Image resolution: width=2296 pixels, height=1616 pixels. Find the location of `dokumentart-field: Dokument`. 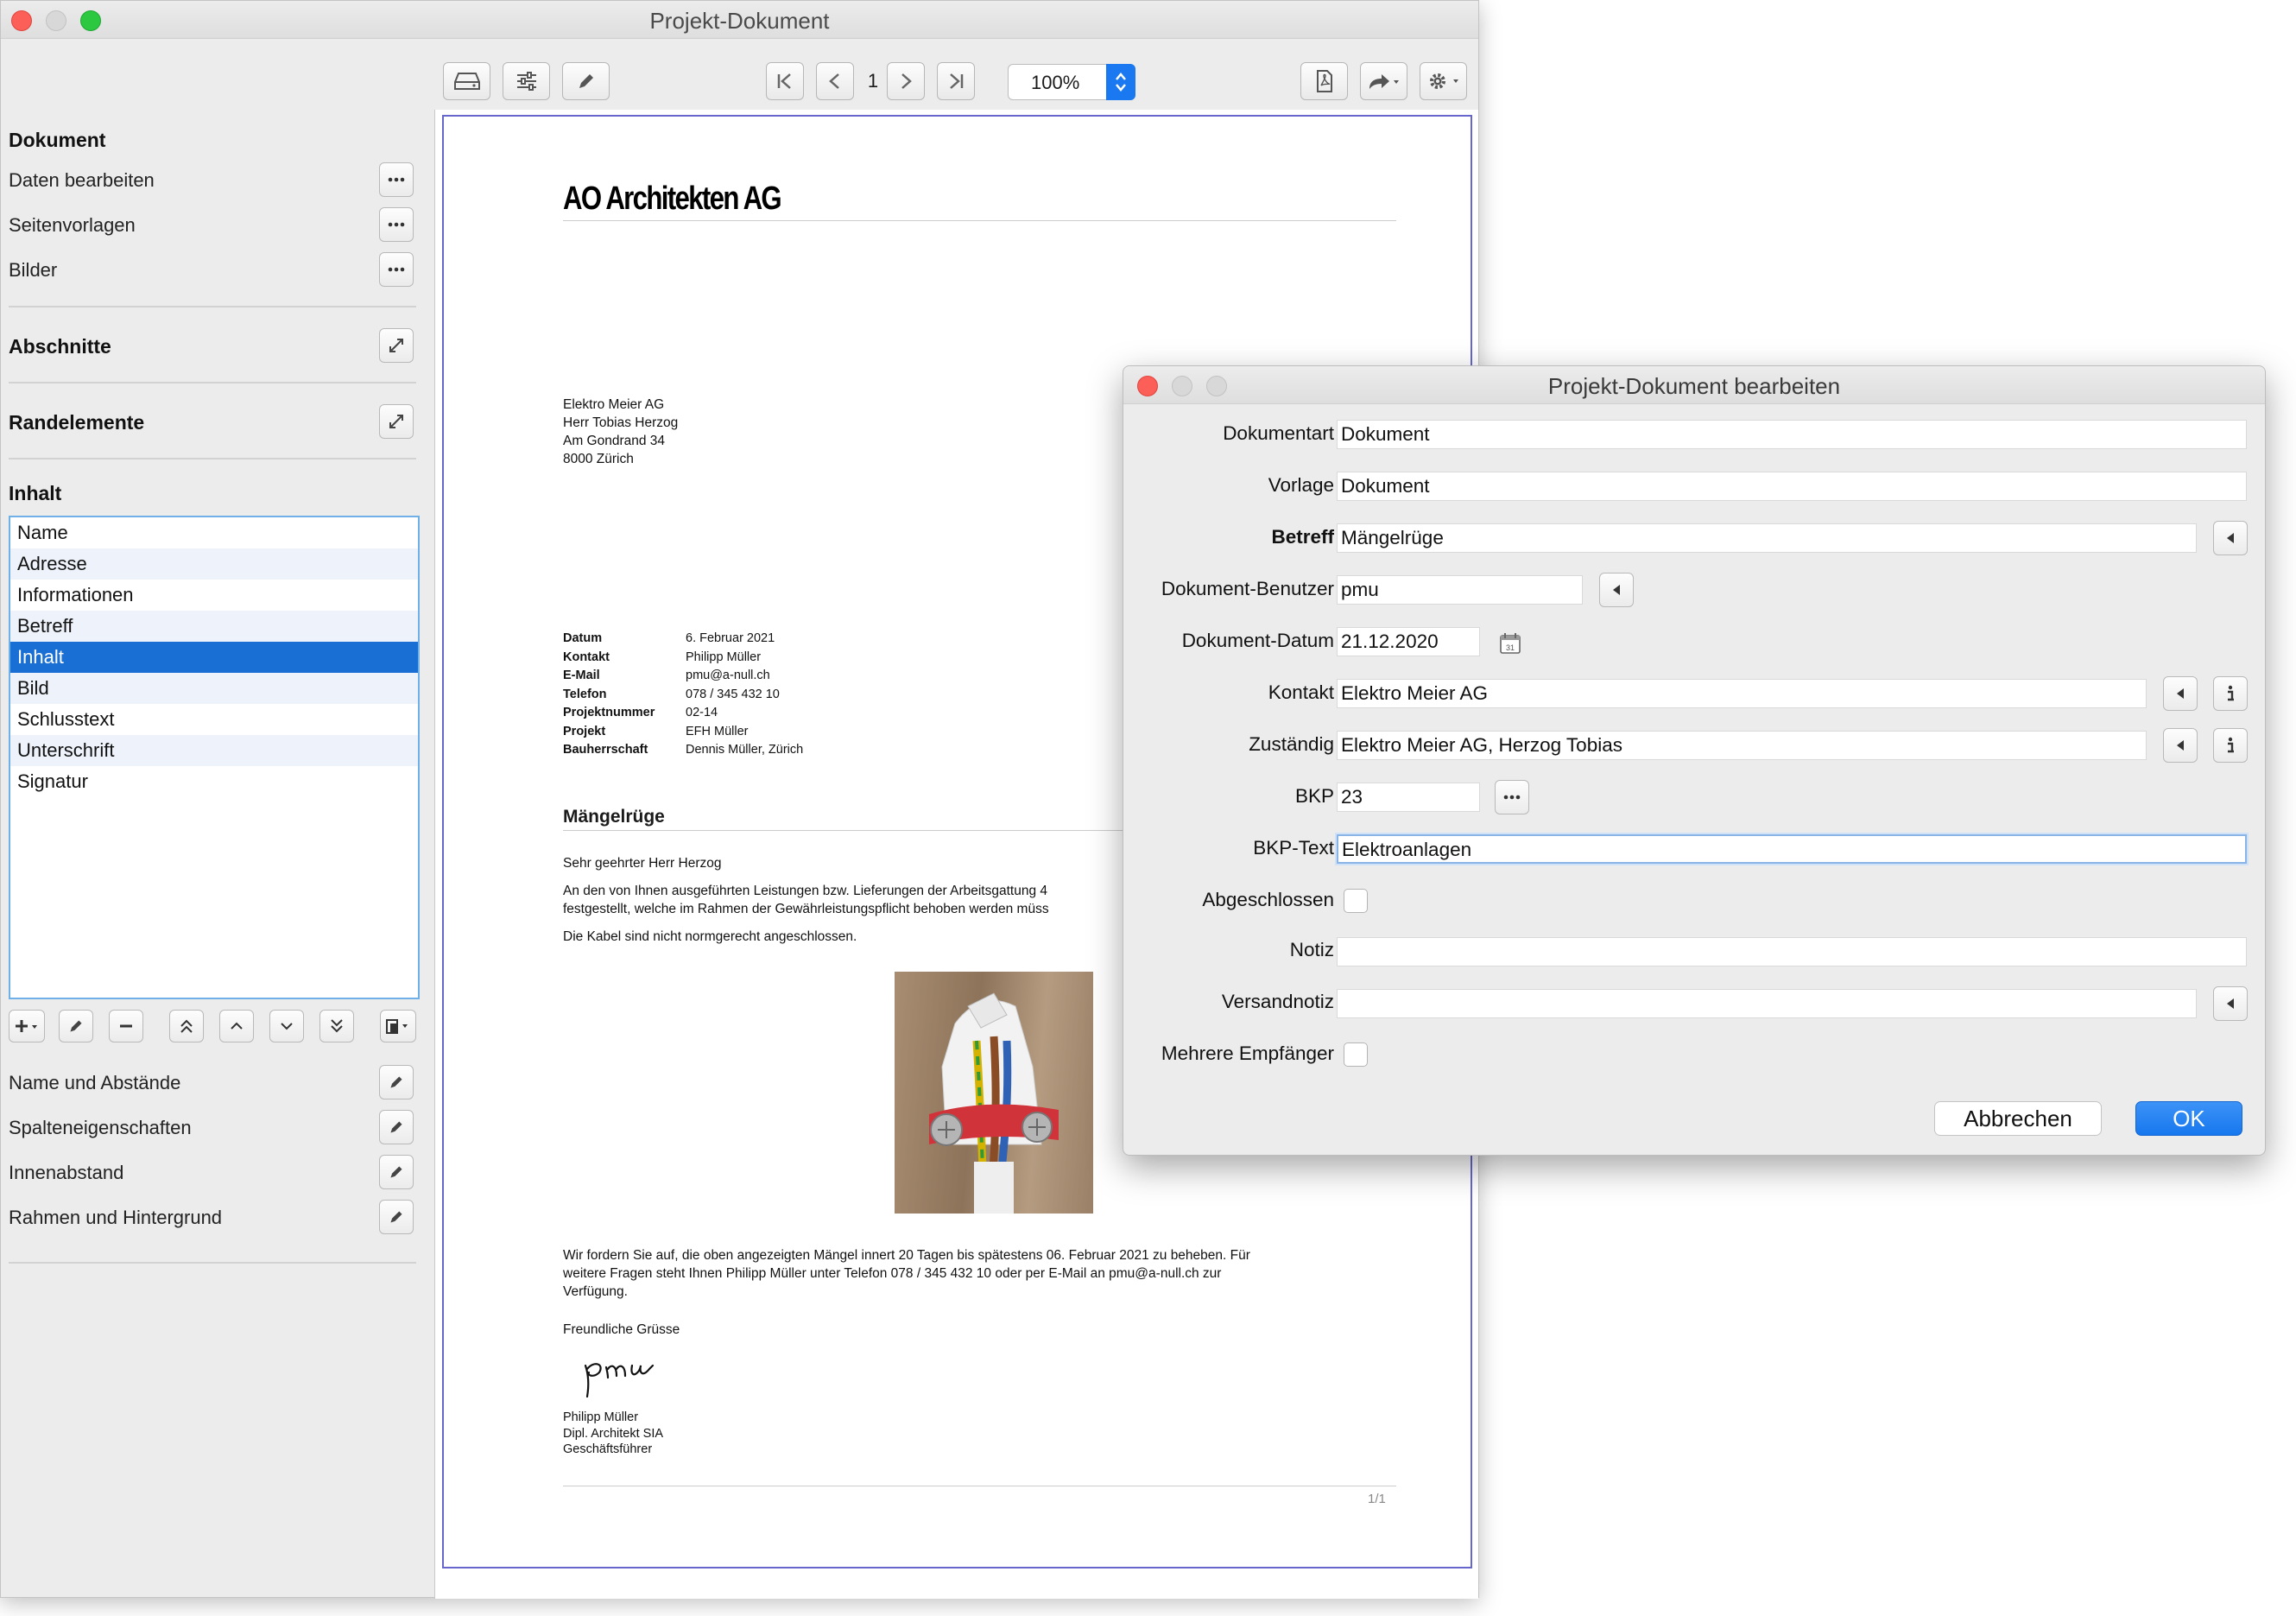

dokumentart-field: Dokument is located at coordinates (1792, 434).